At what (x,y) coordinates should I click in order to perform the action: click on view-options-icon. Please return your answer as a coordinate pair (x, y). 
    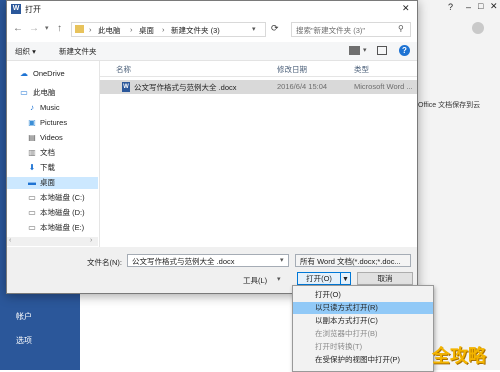
    Looking at the image, I should click on (354, 50).